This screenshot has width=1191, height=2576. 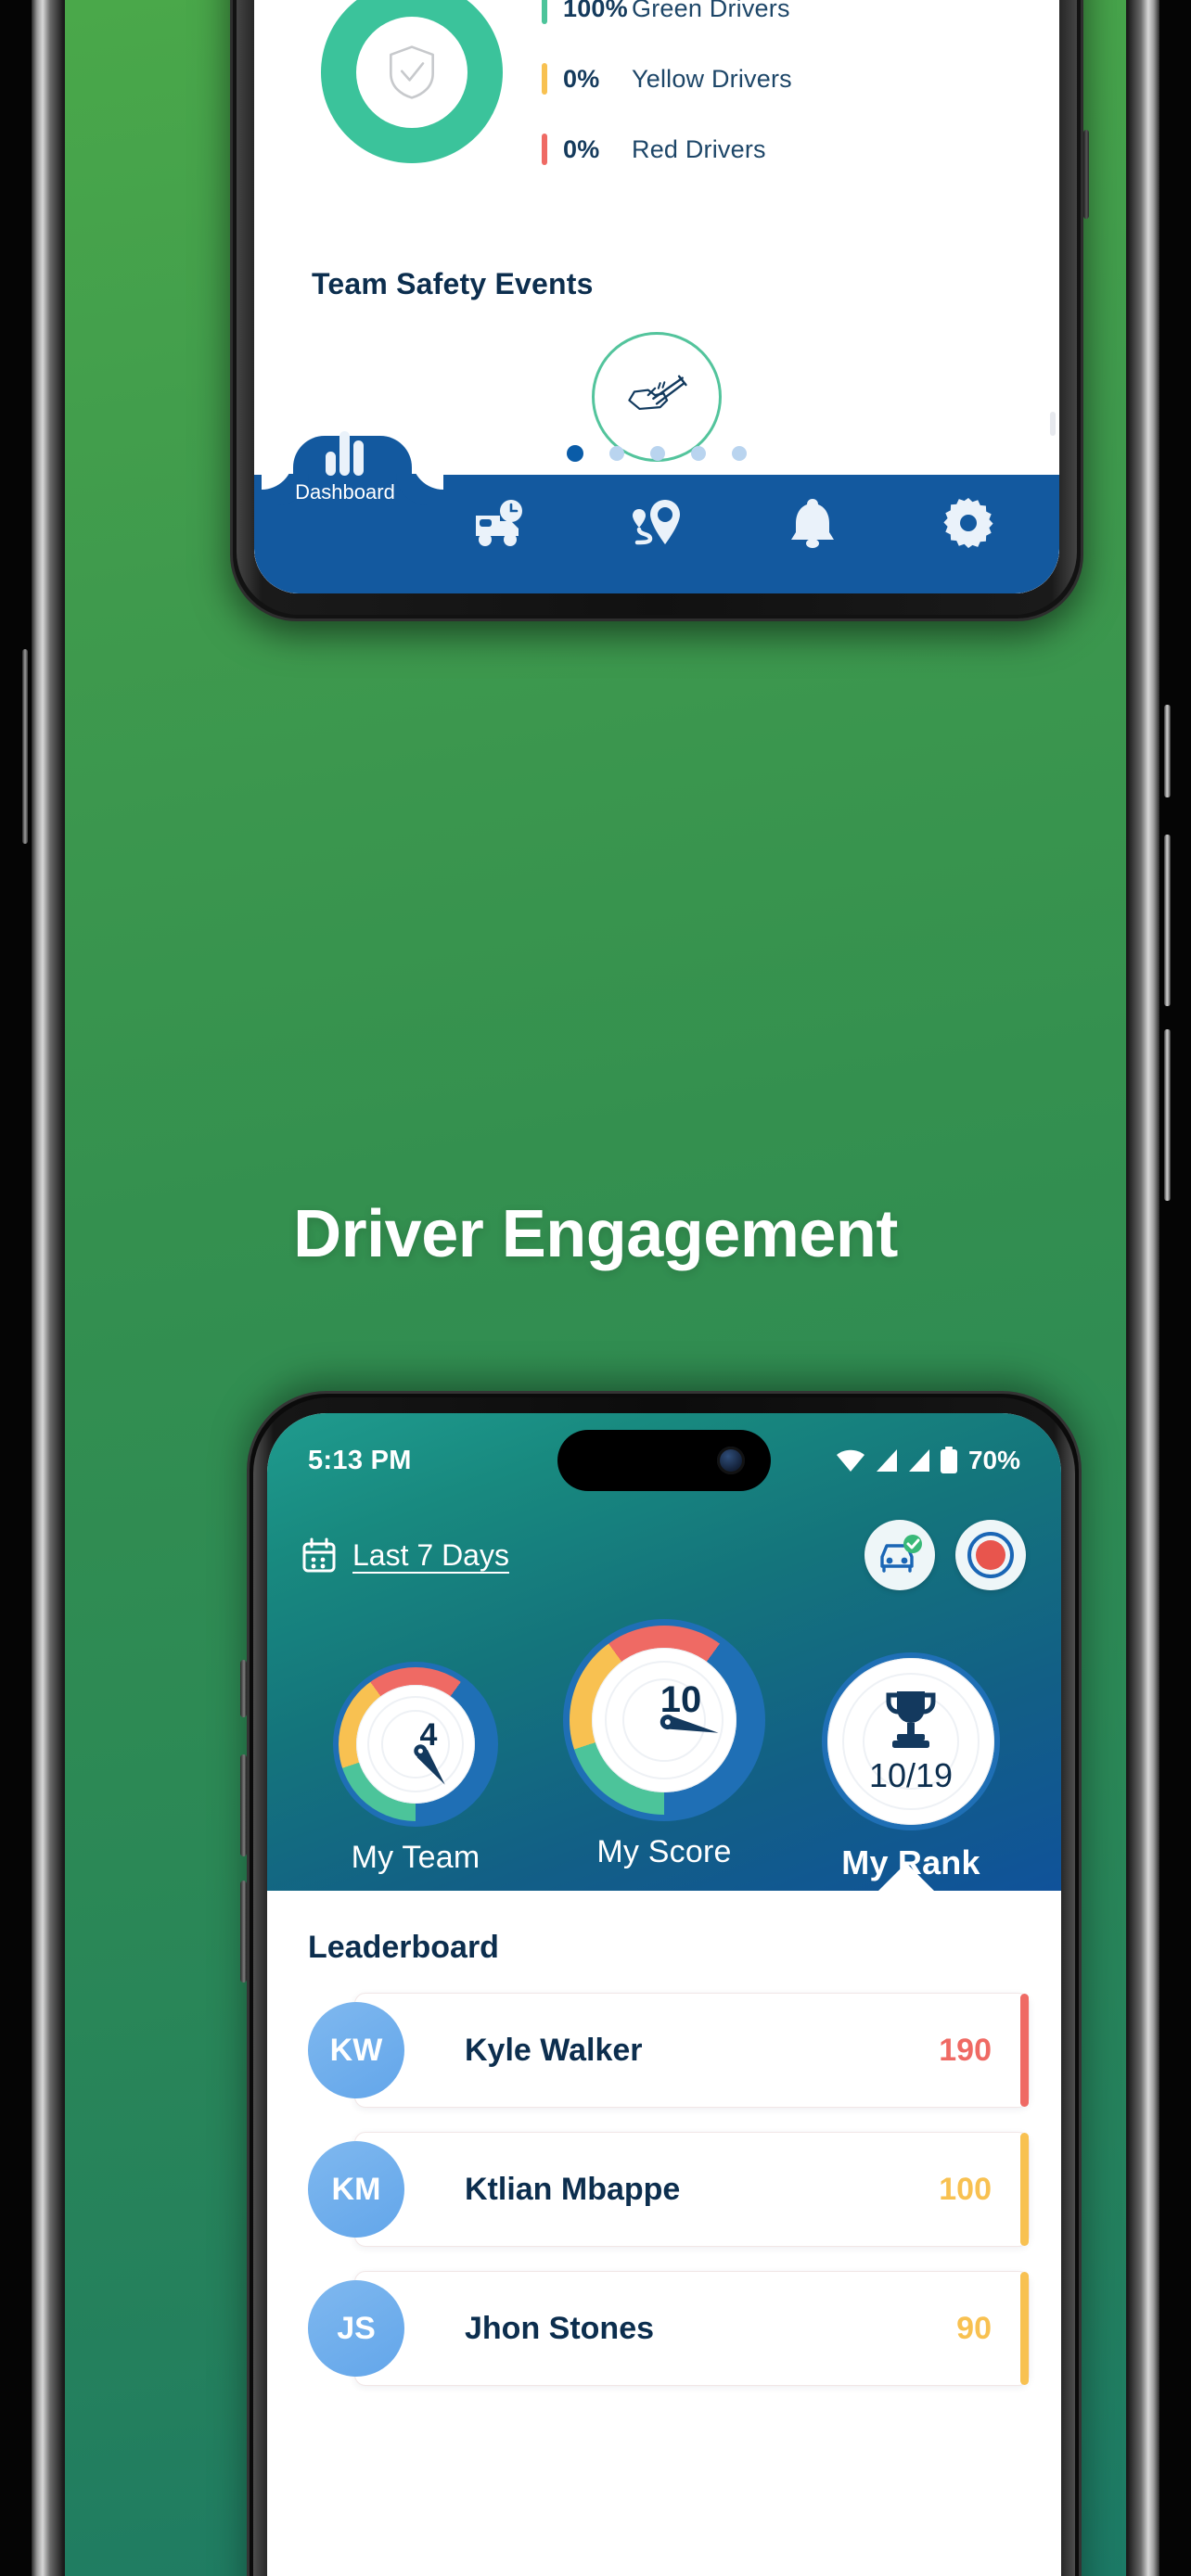 What do you see at coordinates (345, 452) in the screenshot?
I see `bar-chart-icon` at bounding box center [345, 452].